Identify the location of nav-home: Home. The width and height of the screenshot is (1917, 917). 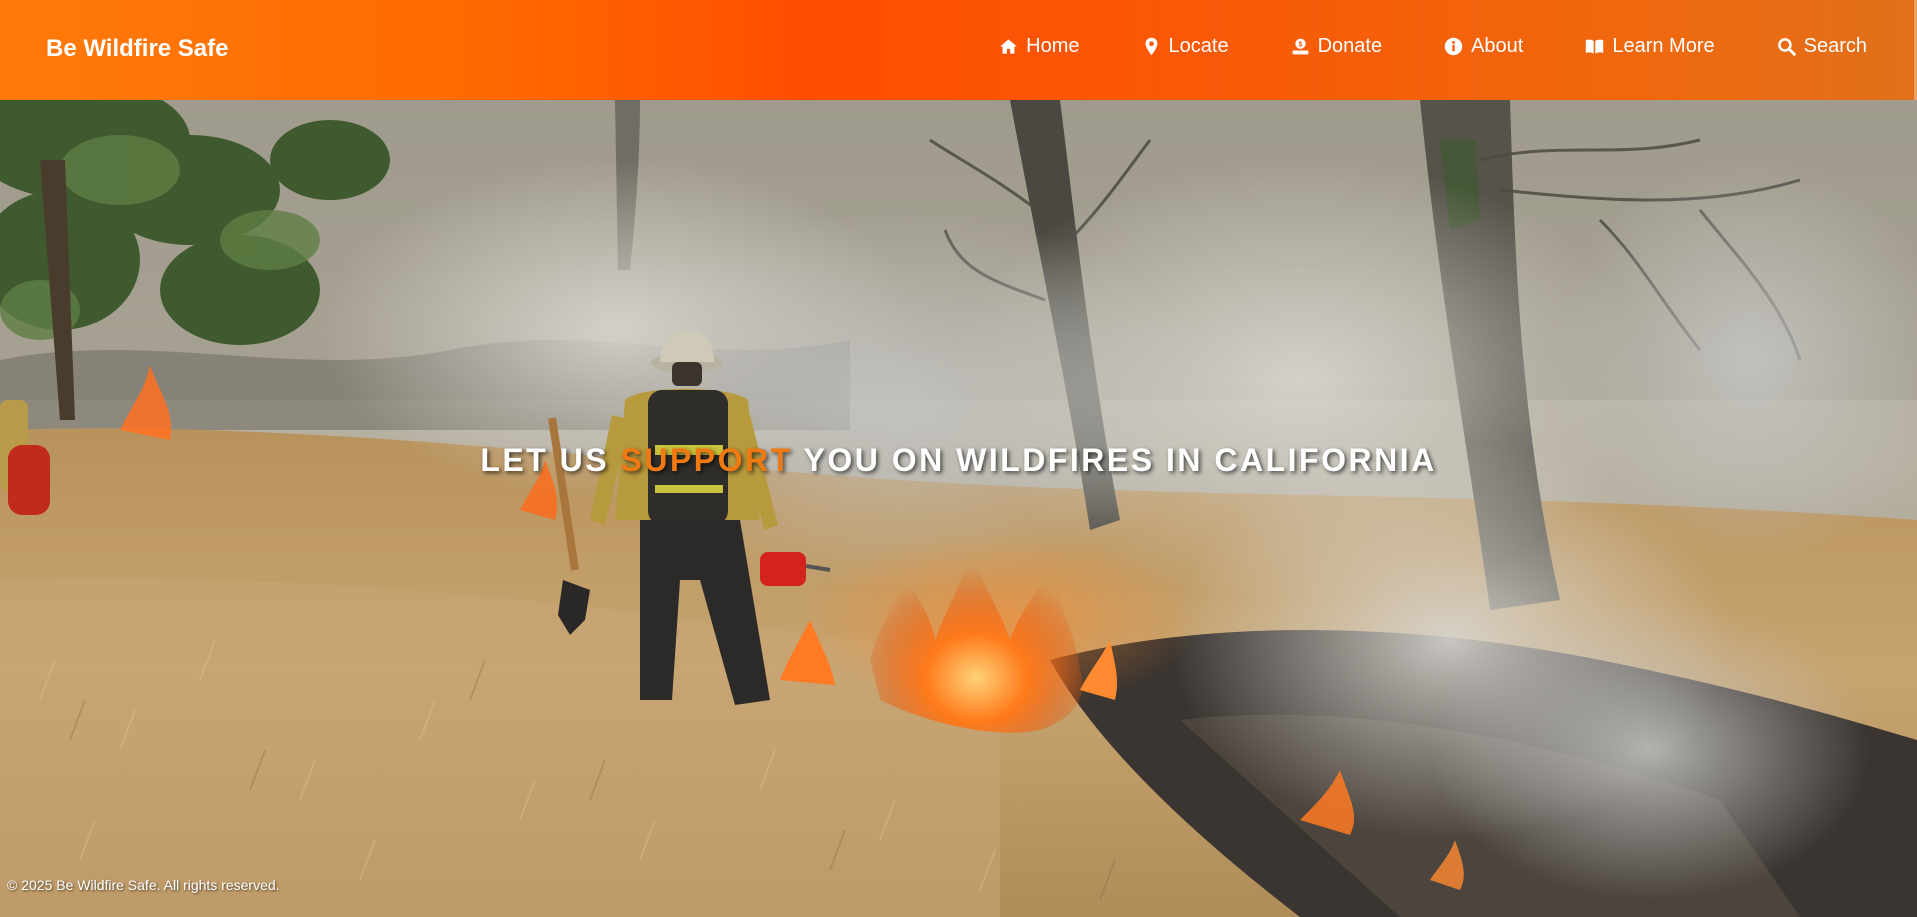
(1039, 46).